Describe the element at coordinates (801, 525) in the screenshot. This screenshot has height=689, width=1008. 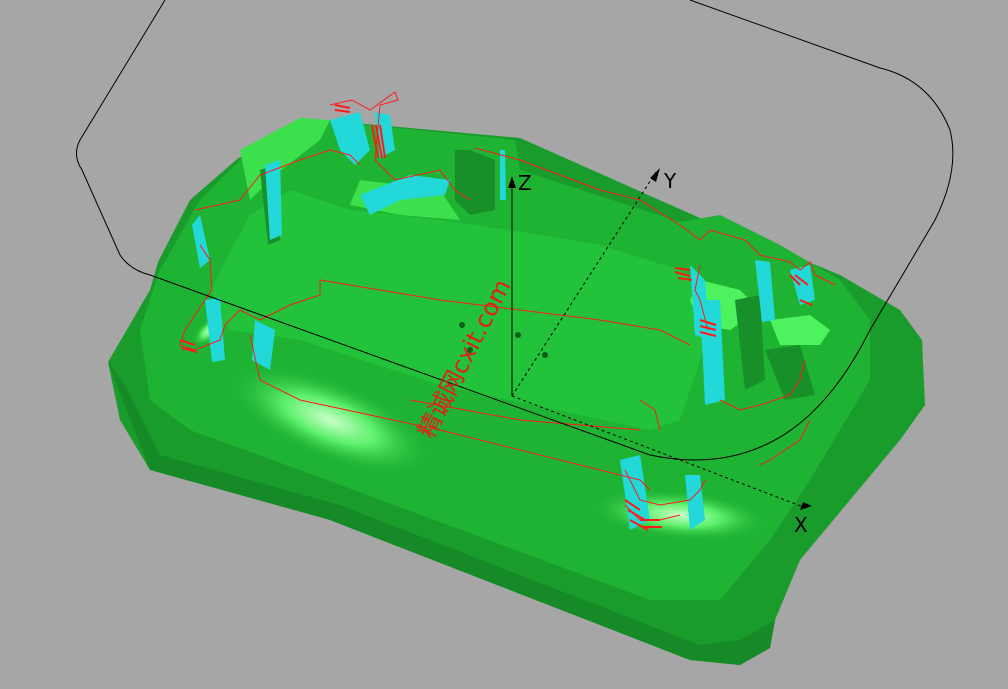
I see `x-axis-label: X` at that location.